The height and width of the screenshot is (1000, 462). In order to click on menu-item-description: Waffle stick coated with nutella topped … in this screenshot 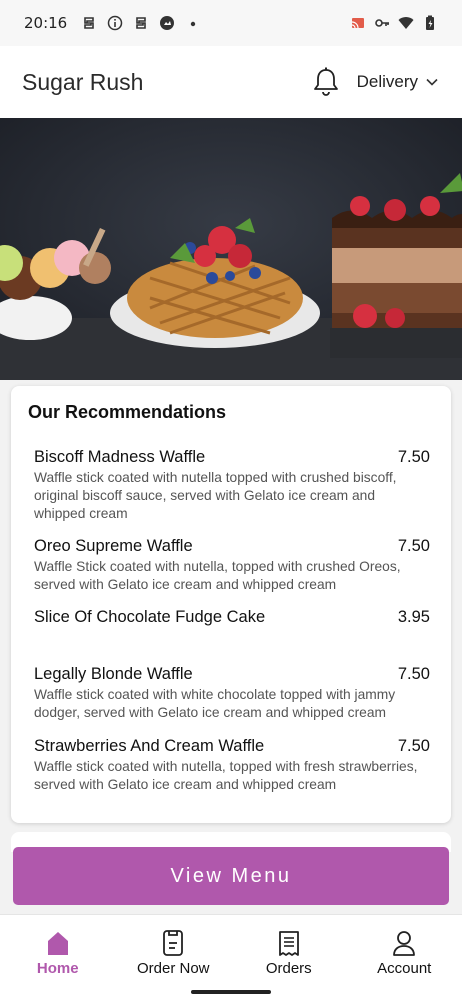, I will do `click(215, 495)`.